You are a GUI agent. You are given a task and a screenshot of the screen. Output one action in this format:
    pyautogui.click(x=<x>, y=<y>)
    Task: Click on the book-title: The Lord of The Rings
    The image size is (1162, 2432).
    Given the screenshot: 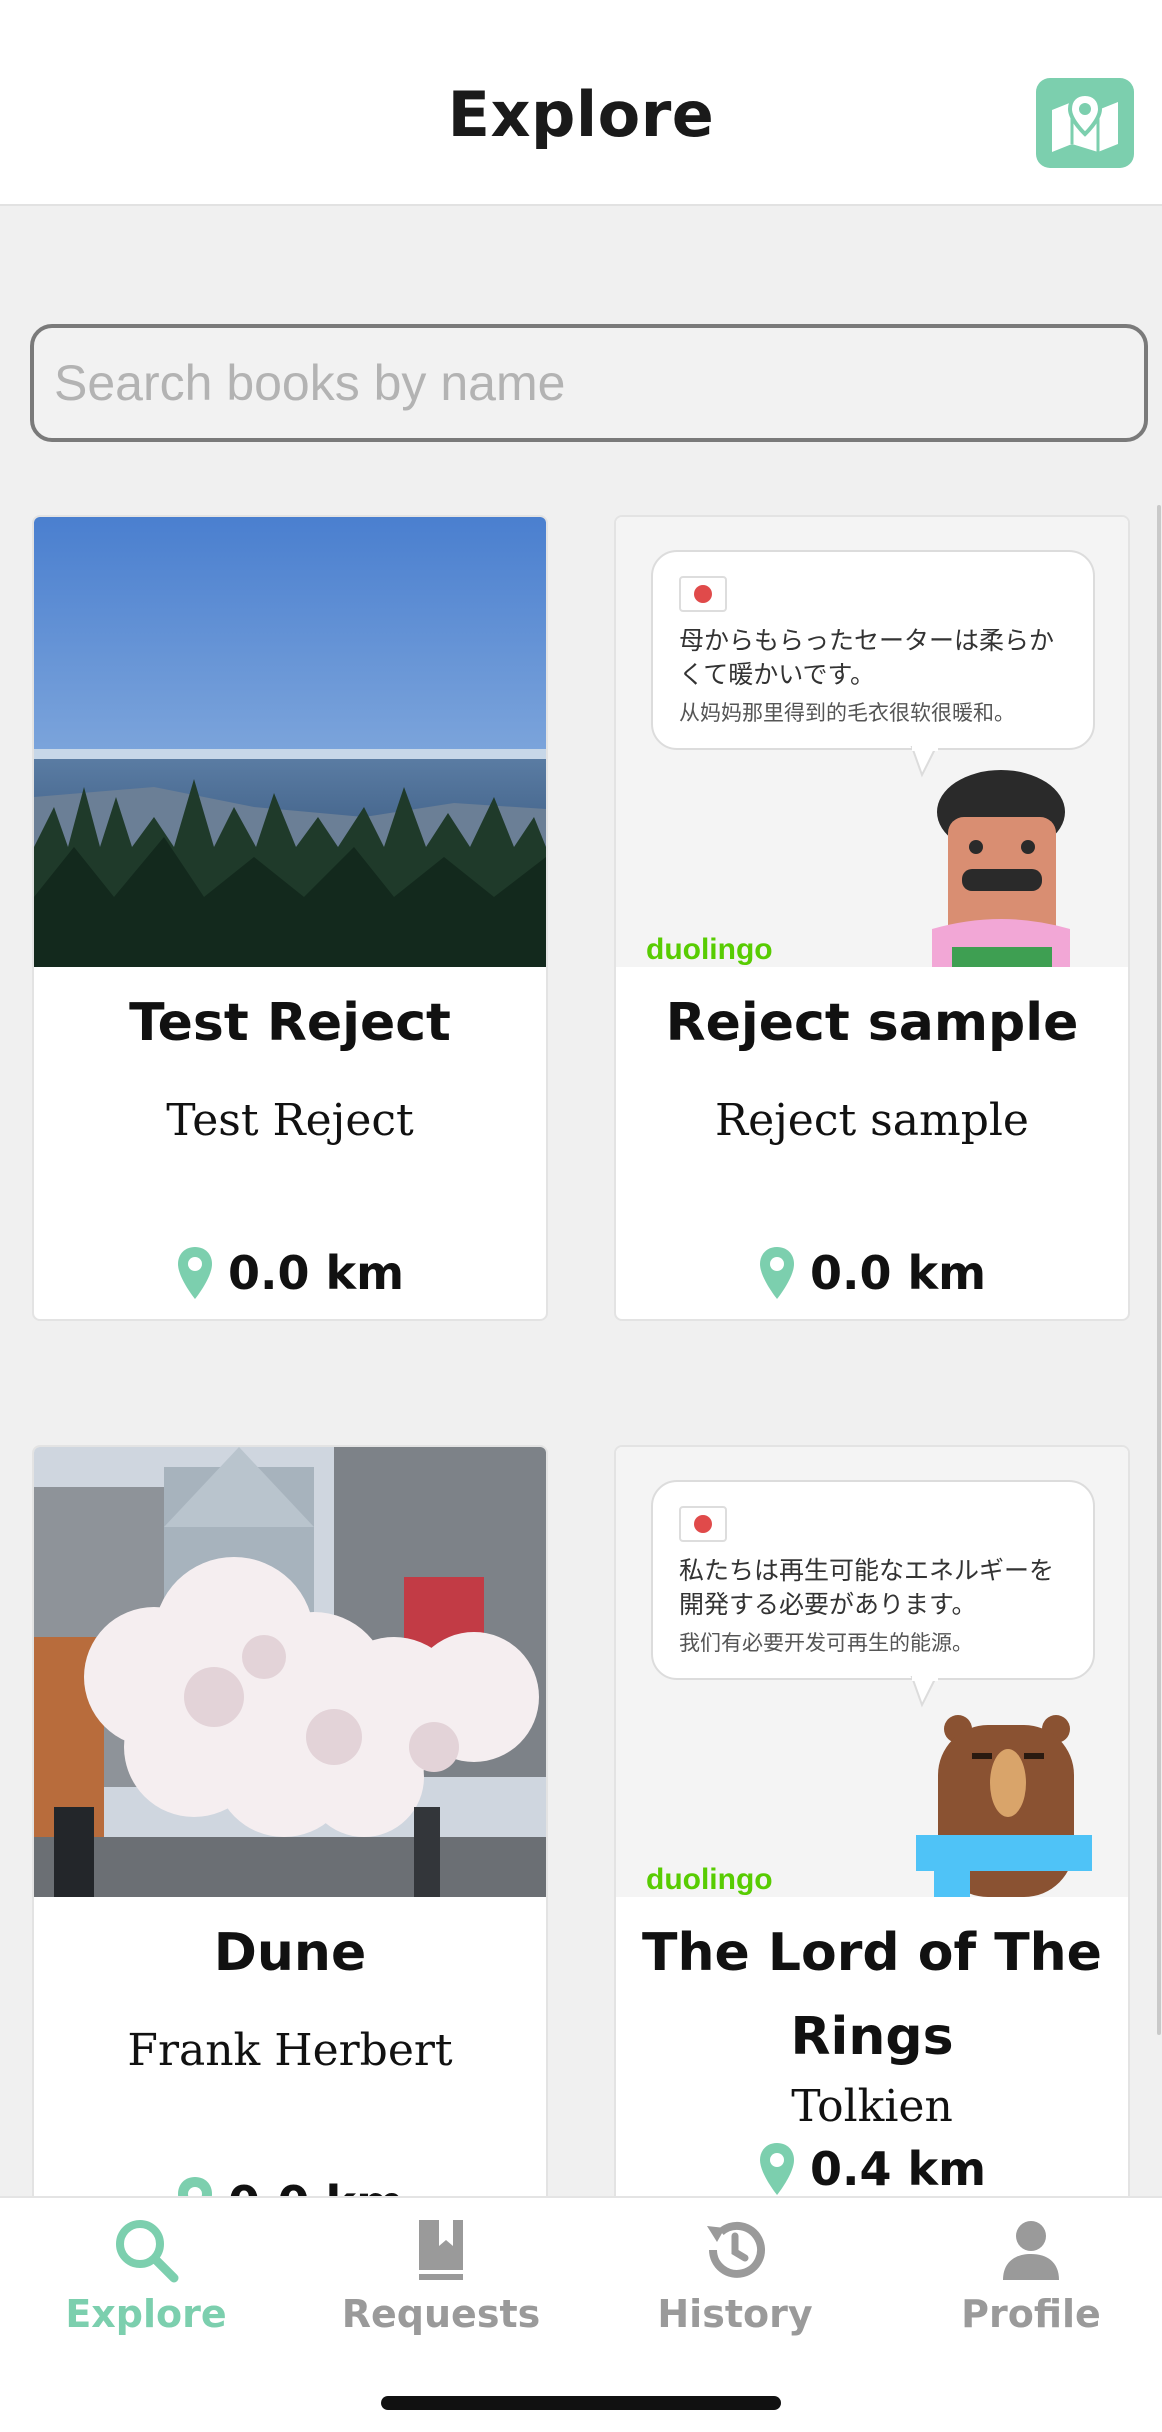 What is the action you would take?
    pyautogui.click(x=872, y=1995)
    